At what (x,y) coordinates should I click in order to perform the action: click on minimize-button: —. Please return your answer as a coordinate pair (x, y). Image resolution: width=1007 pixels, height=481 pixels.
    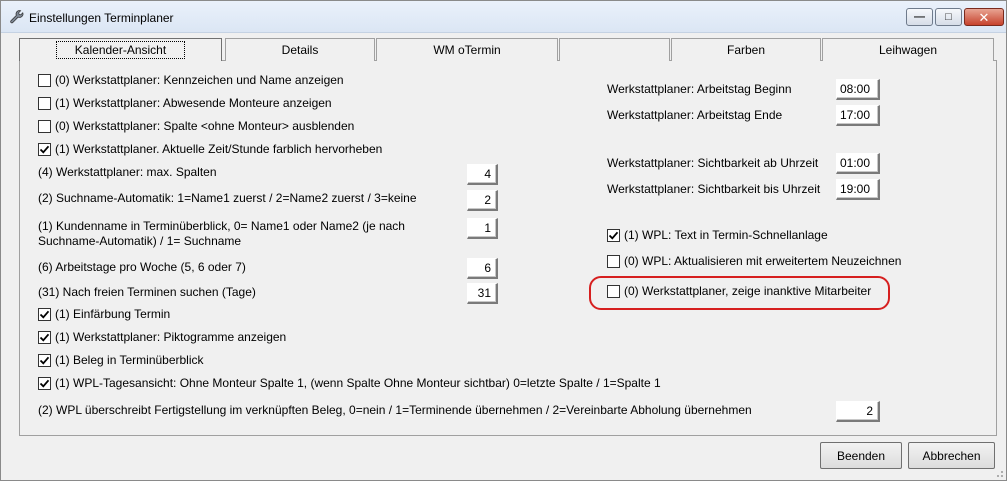
    Looking at the image, I should click on (919, 17).